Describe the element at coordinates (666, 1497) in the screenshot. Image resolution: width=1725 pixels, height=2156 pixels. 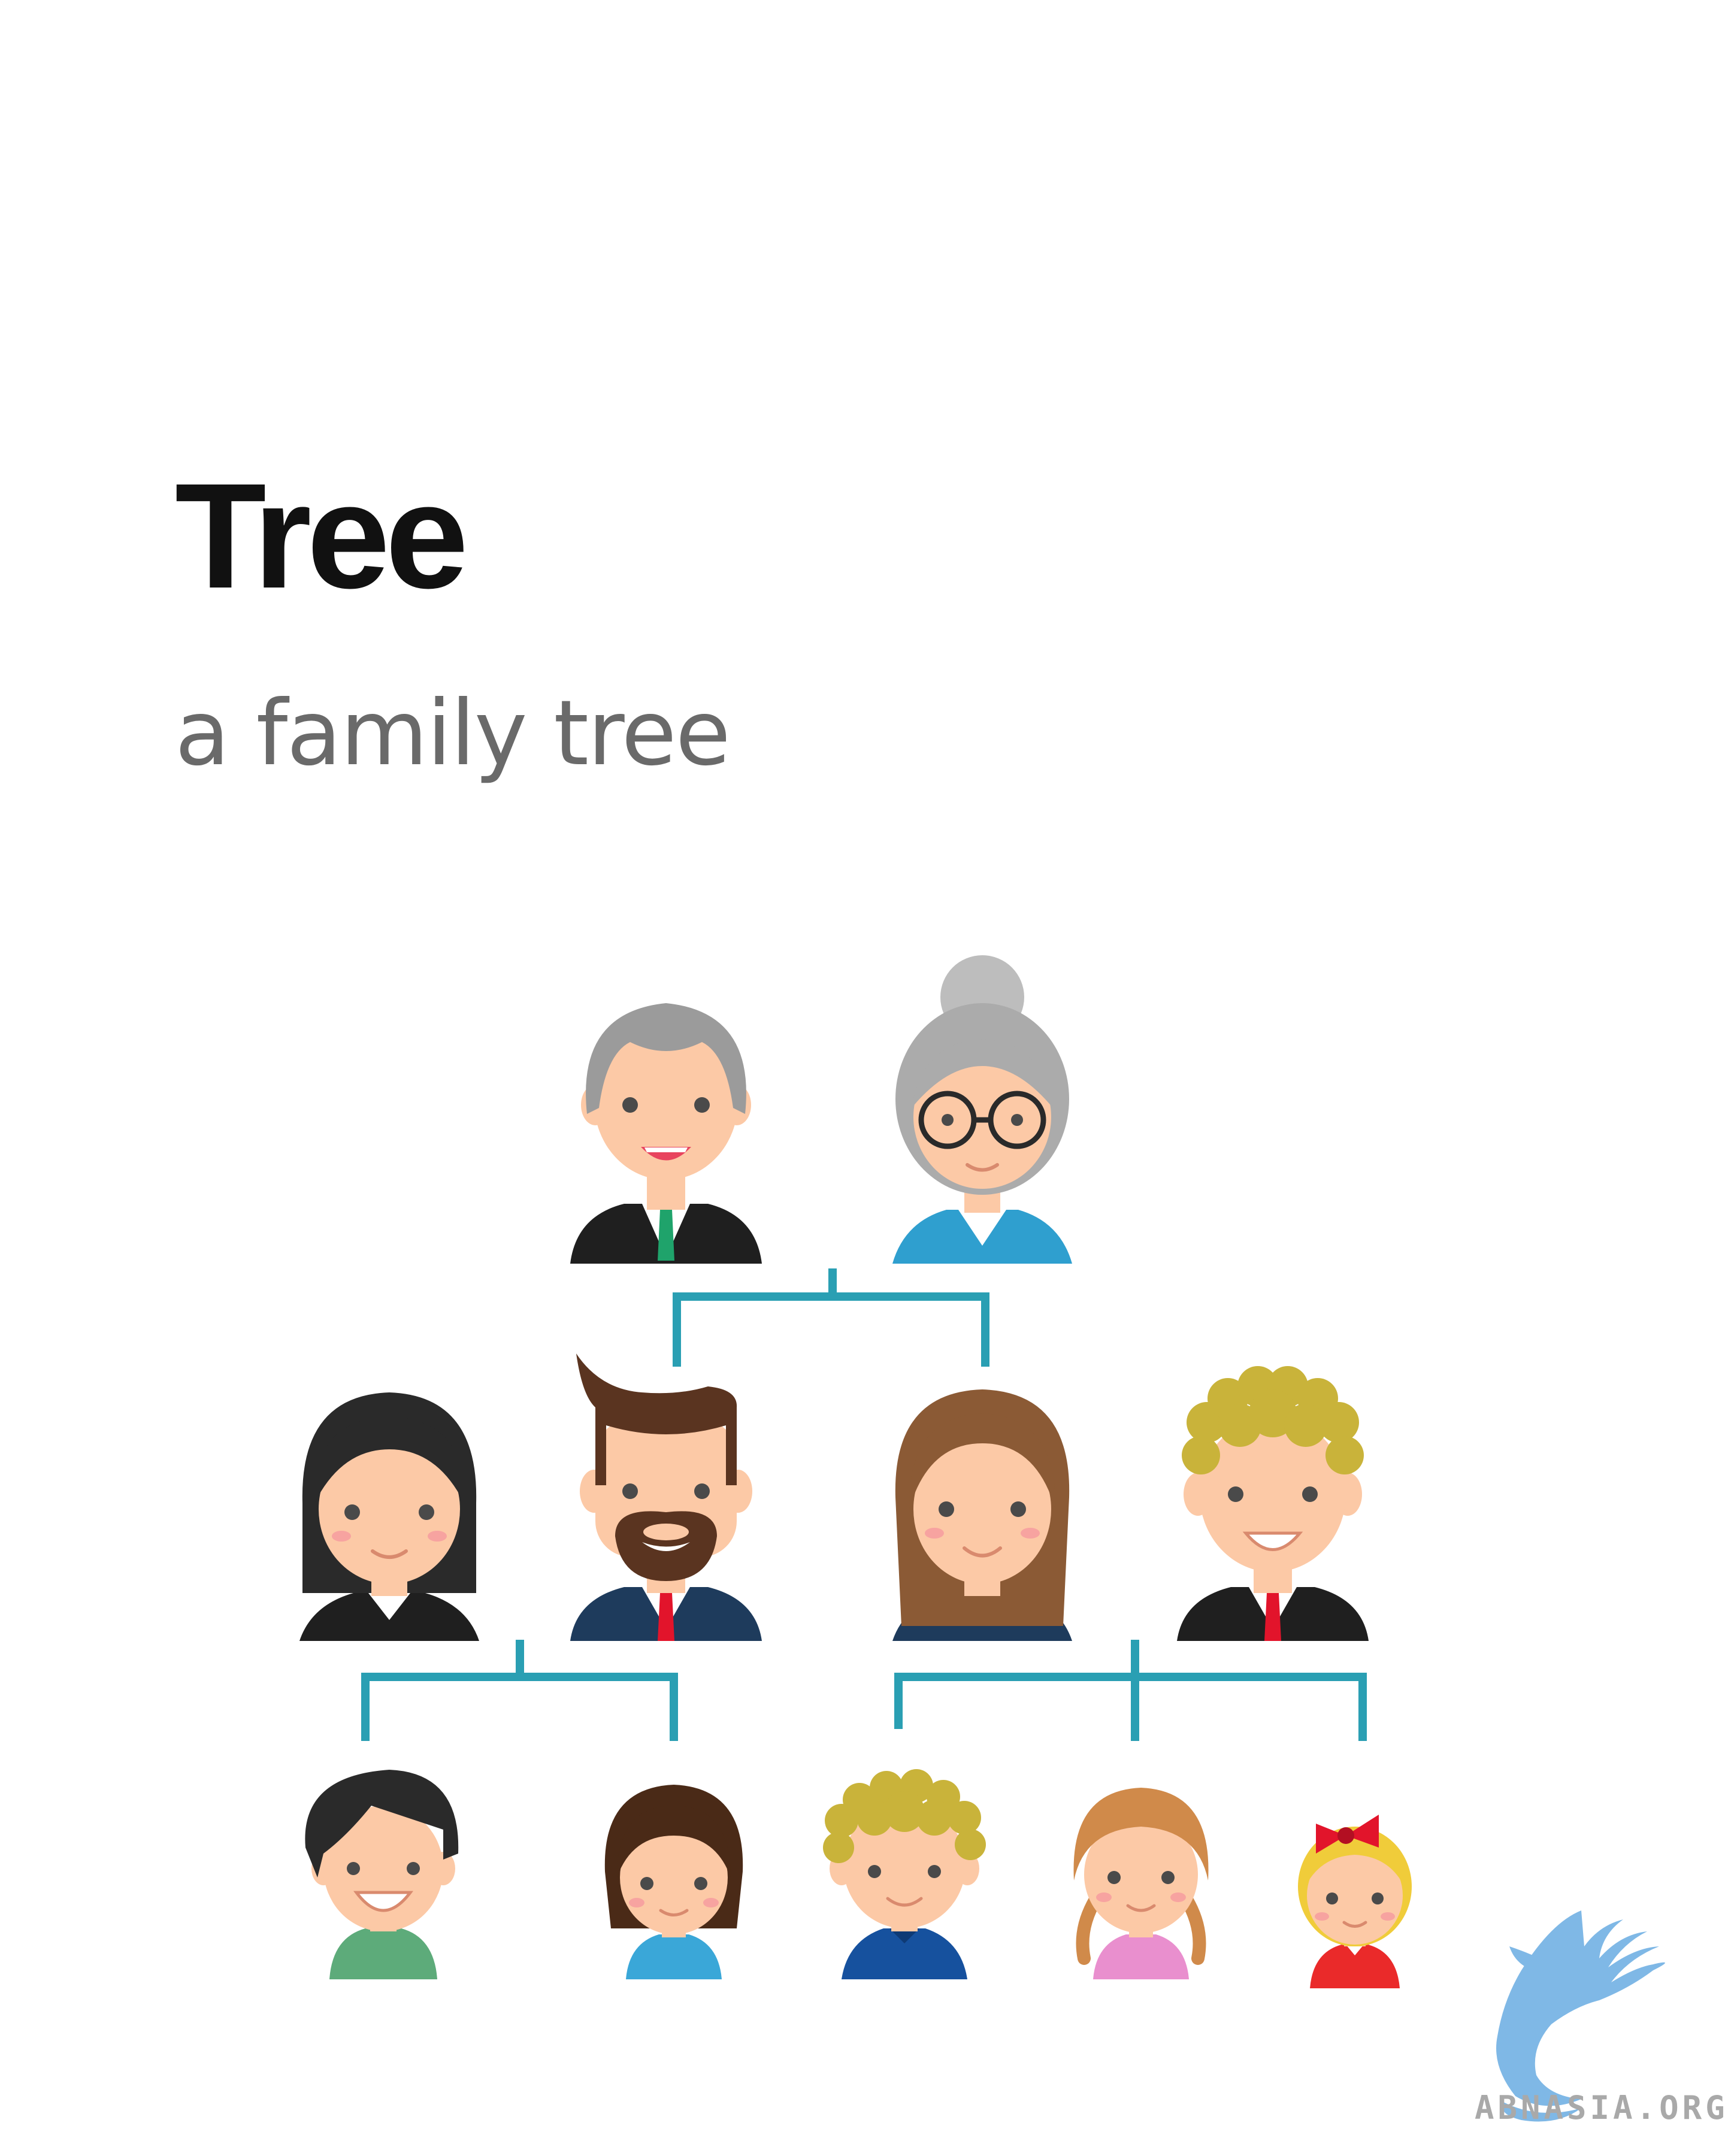
I see `father` at that location.